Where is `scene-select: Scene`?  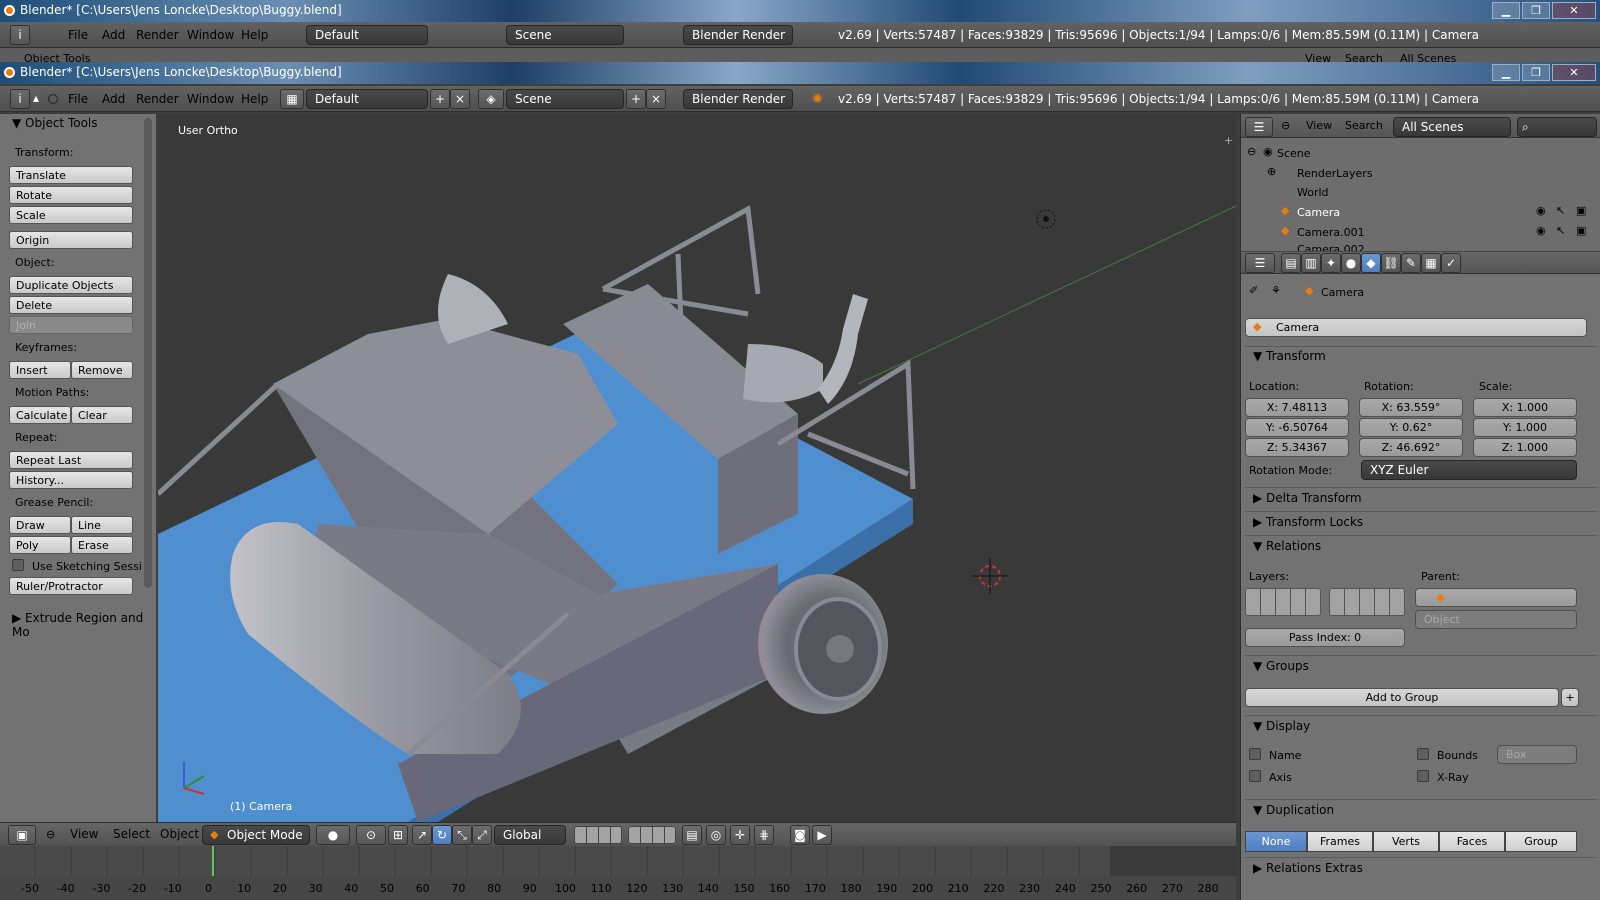 scene-select: Scene is located at coordinates (565, 99).